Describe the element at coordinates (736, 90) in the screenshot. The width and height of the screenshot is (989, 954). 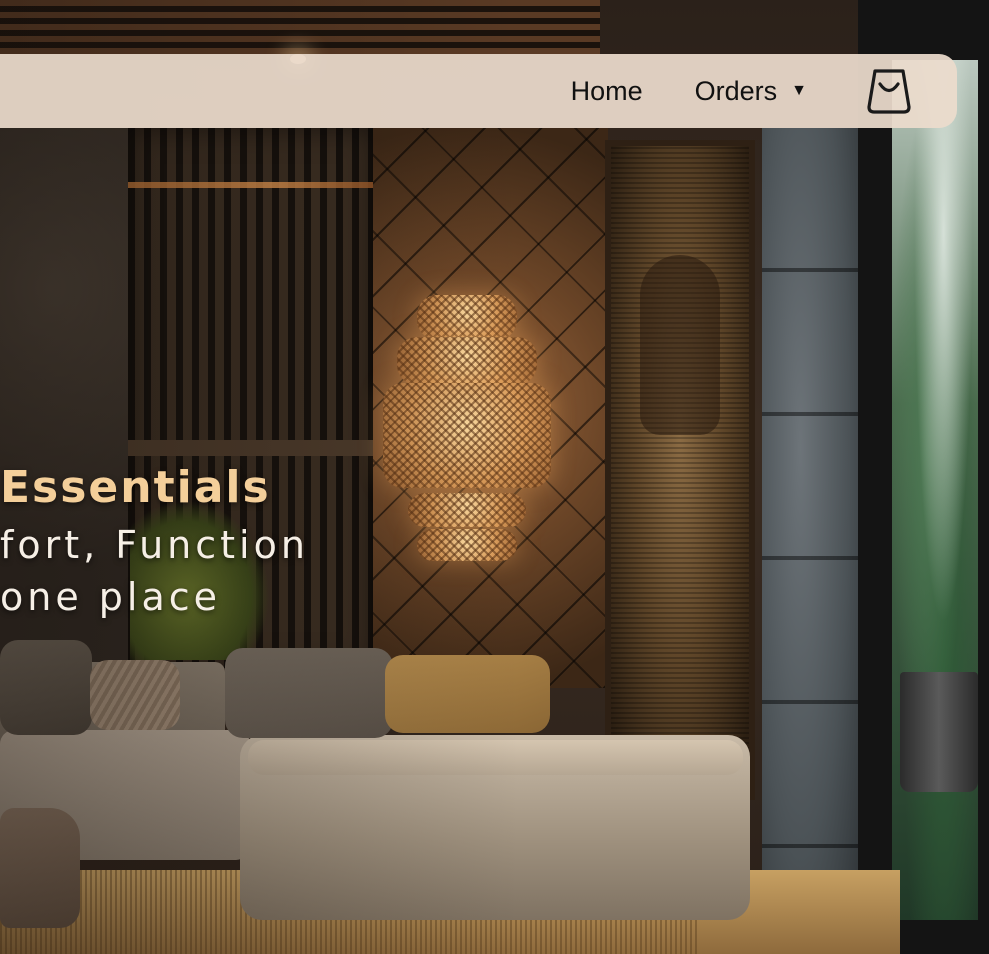
I see `nav-orders-label: Orders` at that location.